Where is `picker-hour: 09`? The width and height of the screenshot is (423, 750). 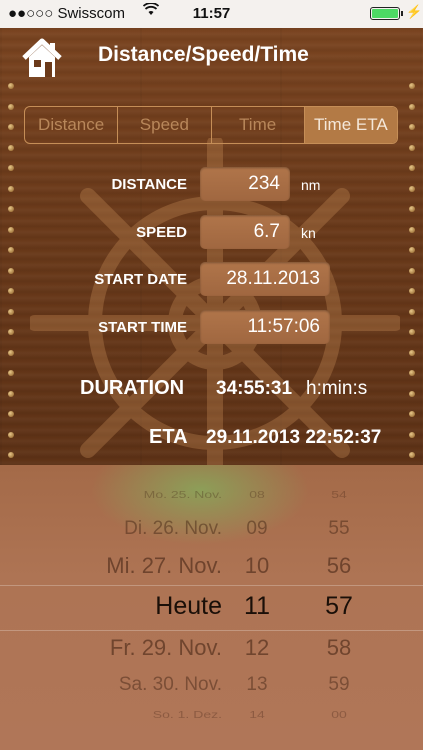
picker-hour: 09 is located at coordinates (257, 528).